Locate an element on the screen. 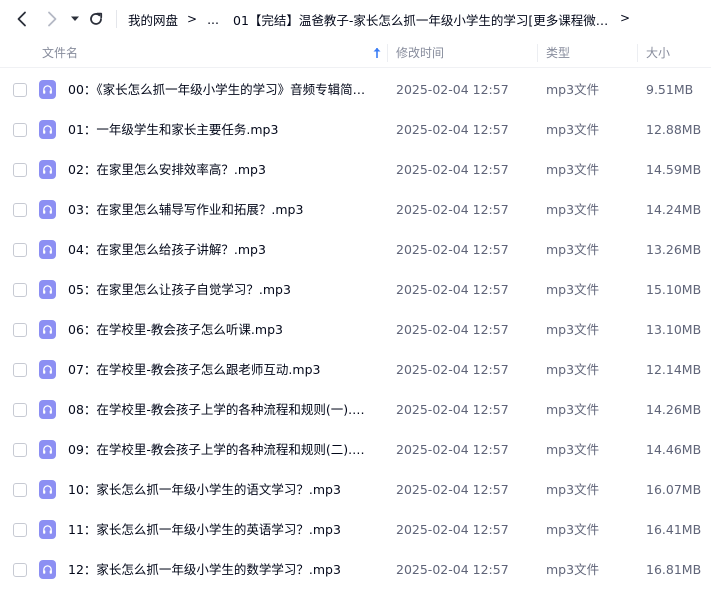 The image size is (711, 598). file-size: 16.41MB is located at coordinates (674, 529).